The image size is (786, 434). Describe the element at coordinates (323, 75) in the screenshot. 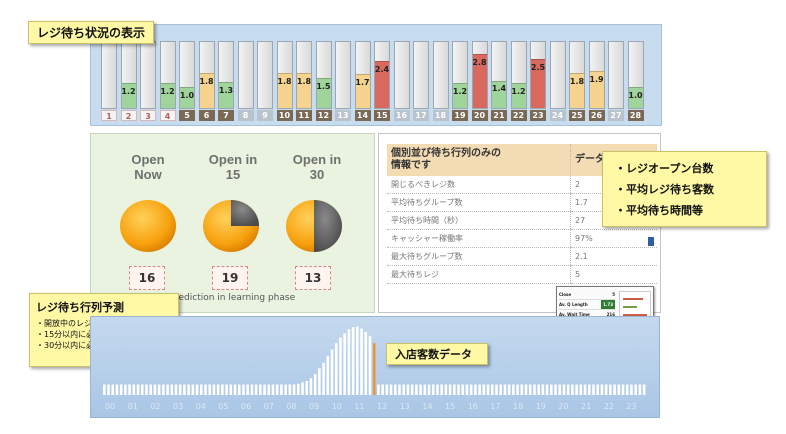

I see `lane-tube: 1.5` at that location.